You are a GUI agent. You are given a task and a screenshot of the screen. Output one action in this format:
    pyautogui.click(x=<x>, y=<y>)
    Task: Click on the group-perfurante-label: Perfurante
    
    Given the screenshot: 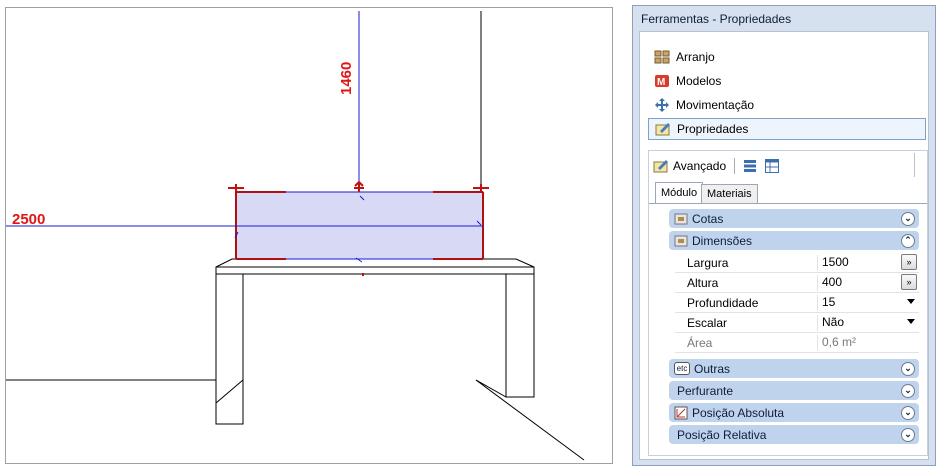 What is the action you would take?
    pyautogui.click(x=705, y=390)
    